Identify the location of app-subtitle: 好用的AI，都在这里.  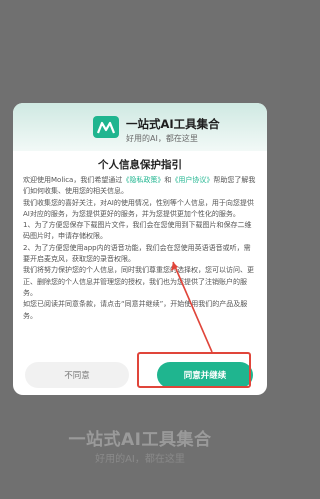
(162, 138).